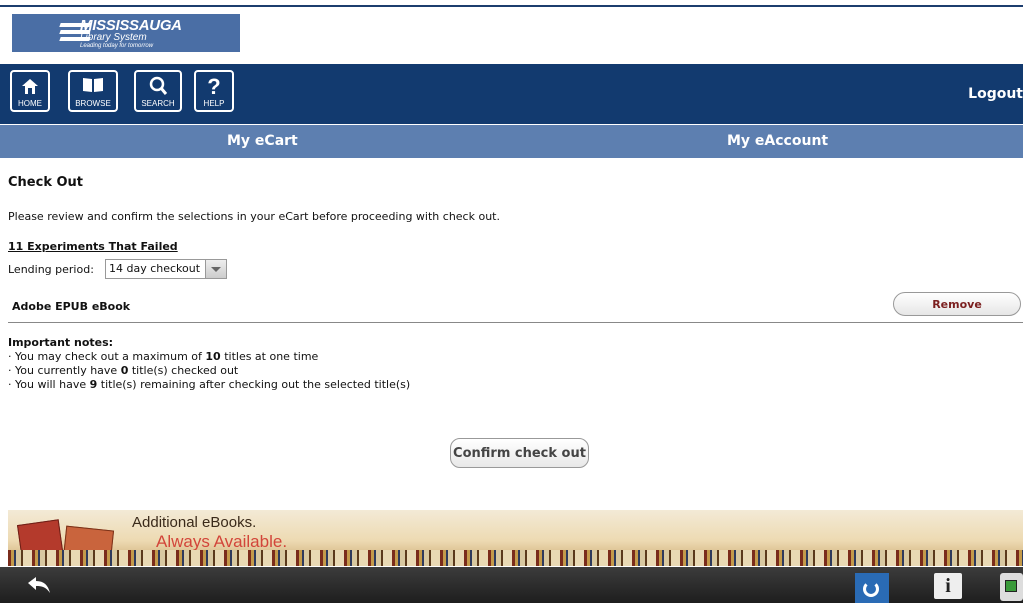  Describe the element at coordinates (30, 103) in the screenshot. I see `home-button-label: HOME` at that location.